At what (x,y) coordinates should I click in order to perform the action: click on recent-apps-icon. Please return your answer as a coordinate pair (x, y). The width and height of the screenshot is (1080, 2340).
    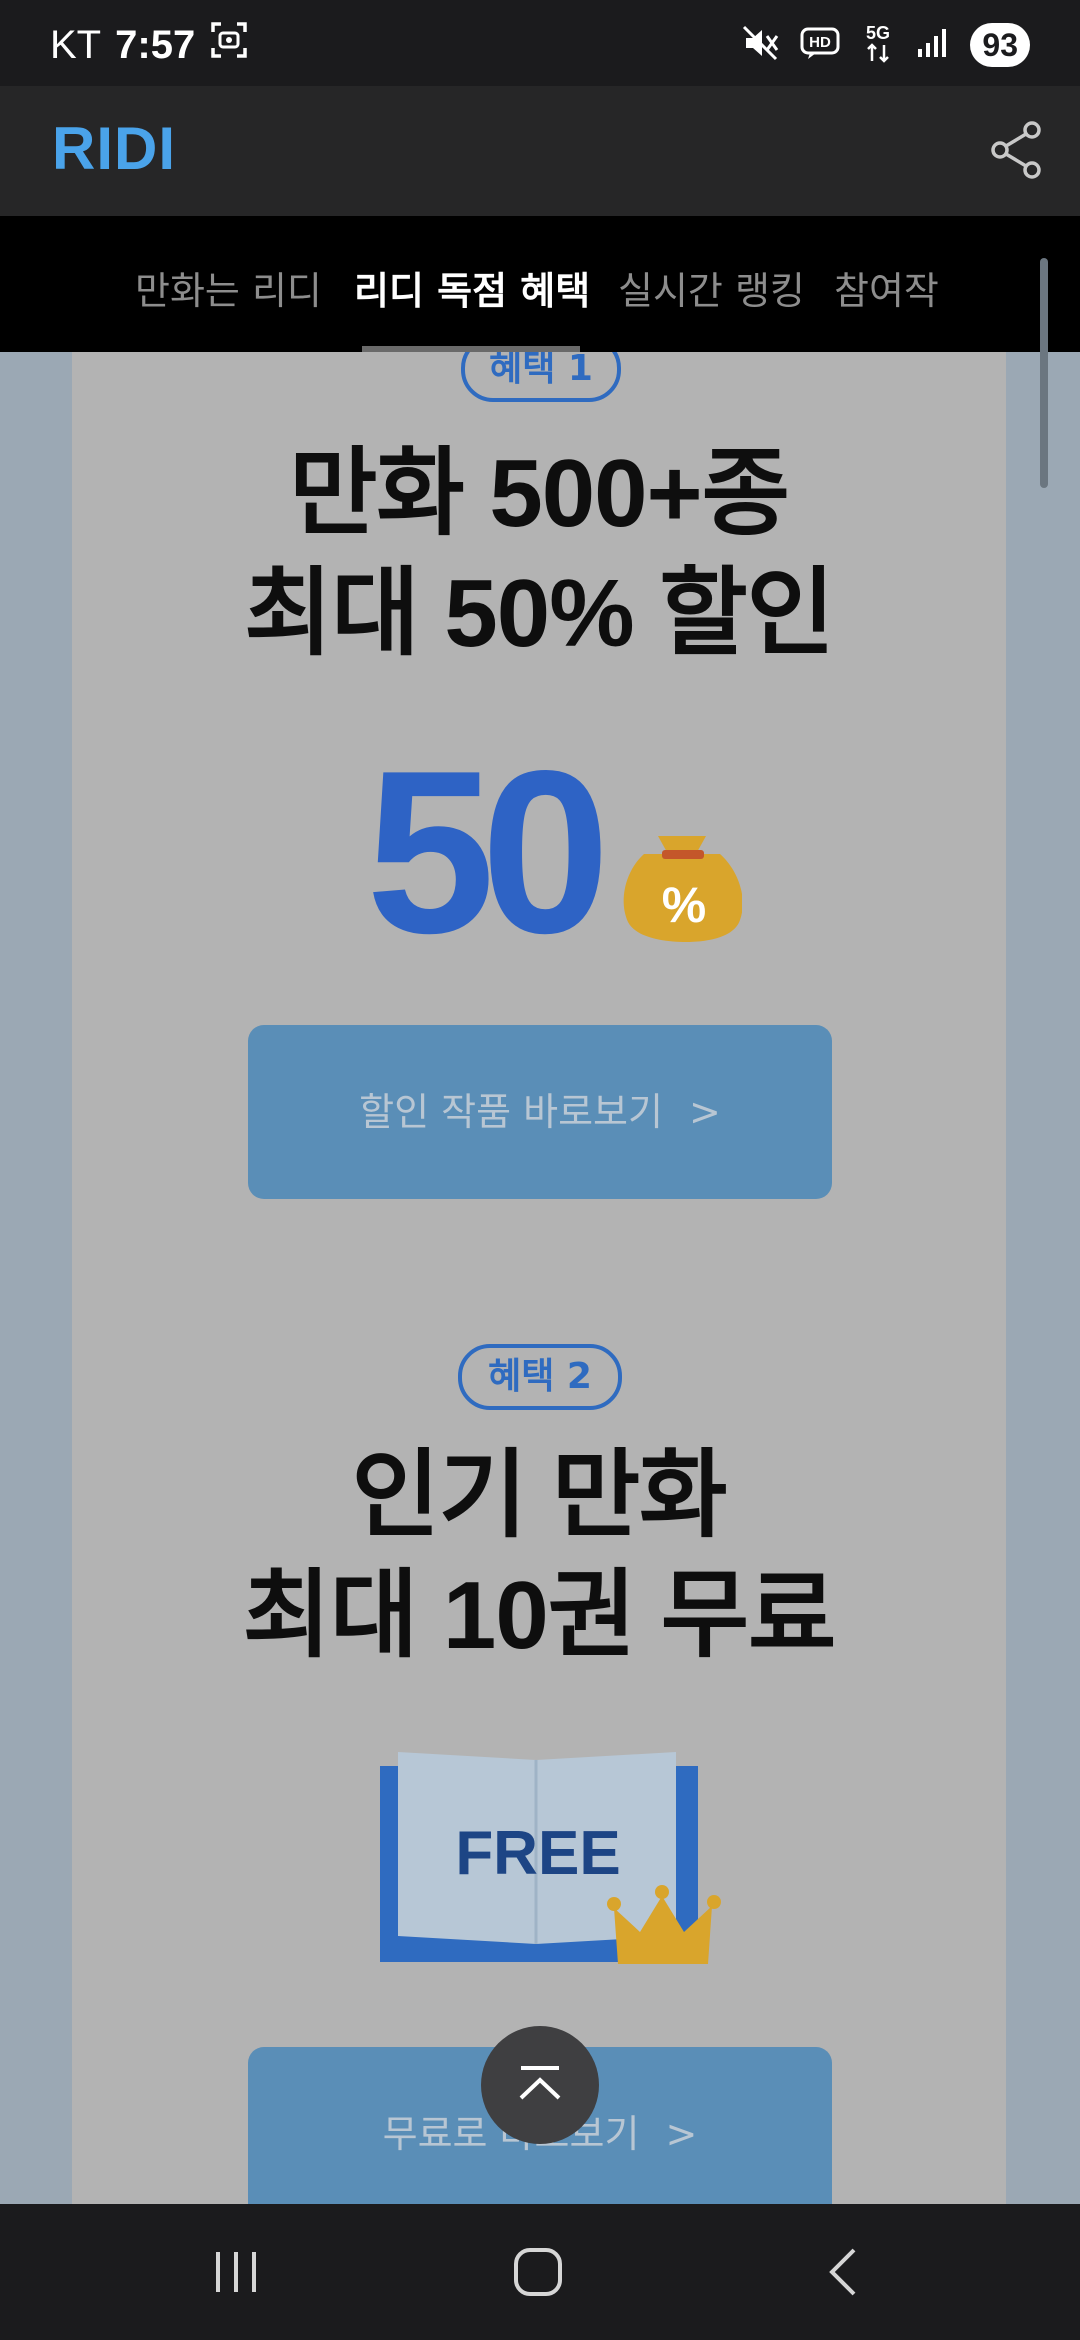
    Looking at the image, I should click on (236, 2272).